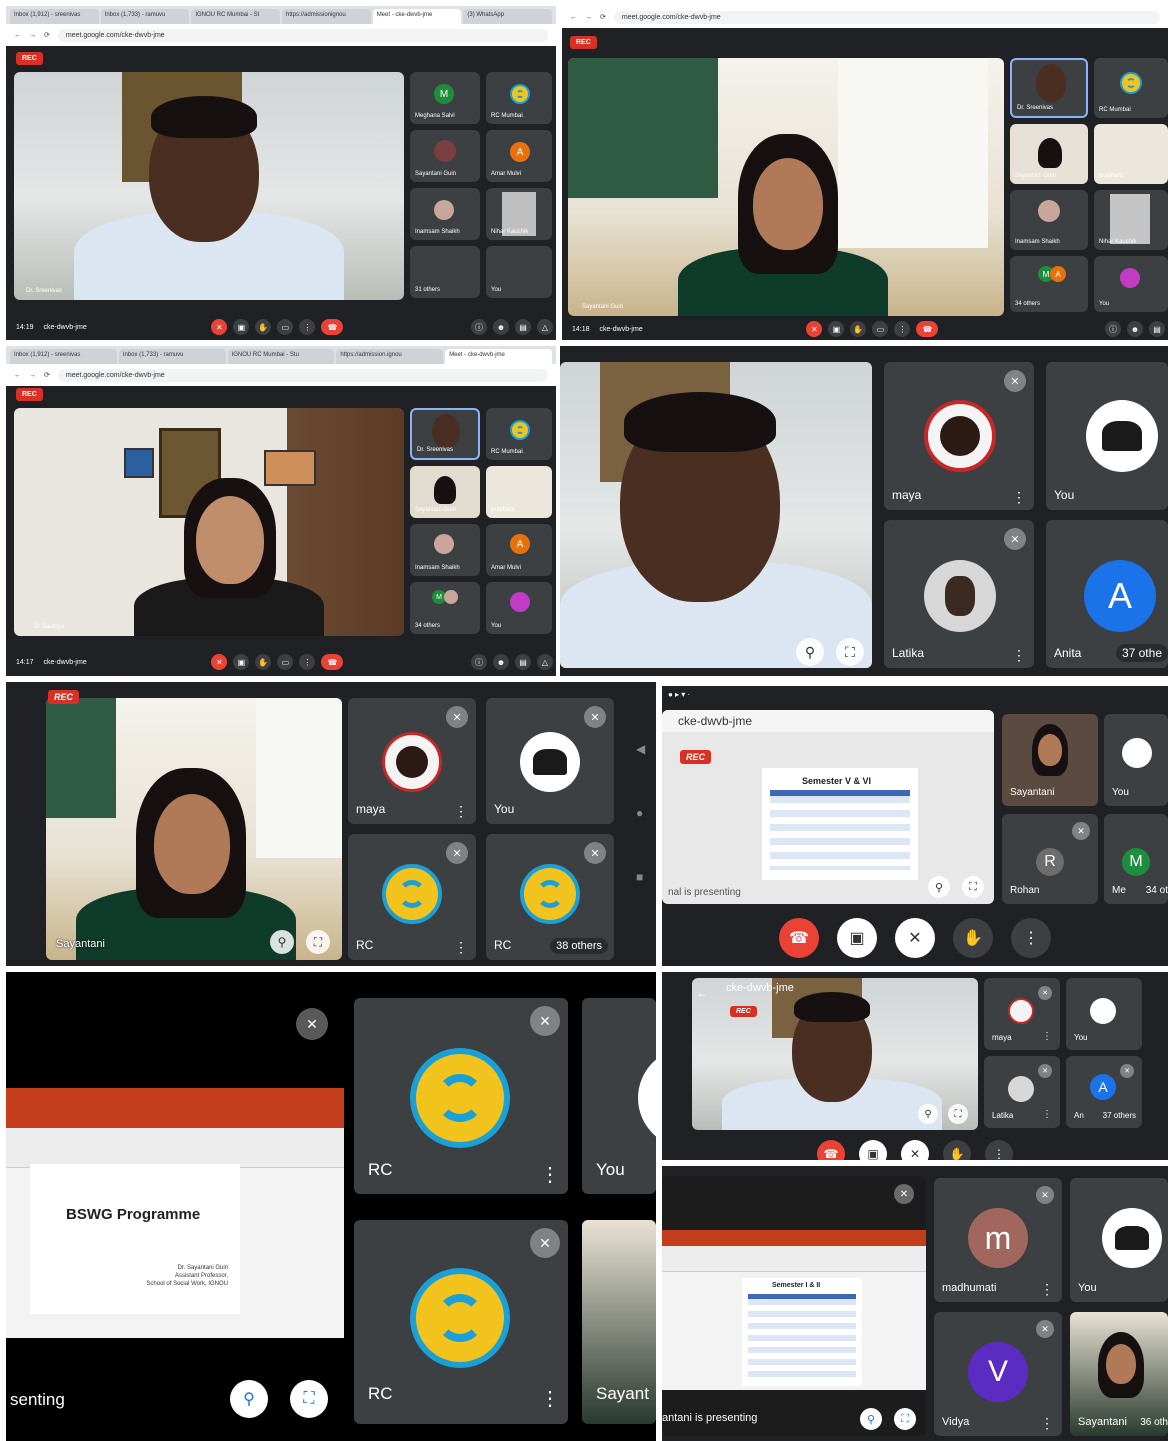 This screenshot has height=1441, width=1168. What do you see at coordinates (1154, 1422) in the screenshot?
I see `others-count: 36 oth` at bounding box center [1154, 1422].